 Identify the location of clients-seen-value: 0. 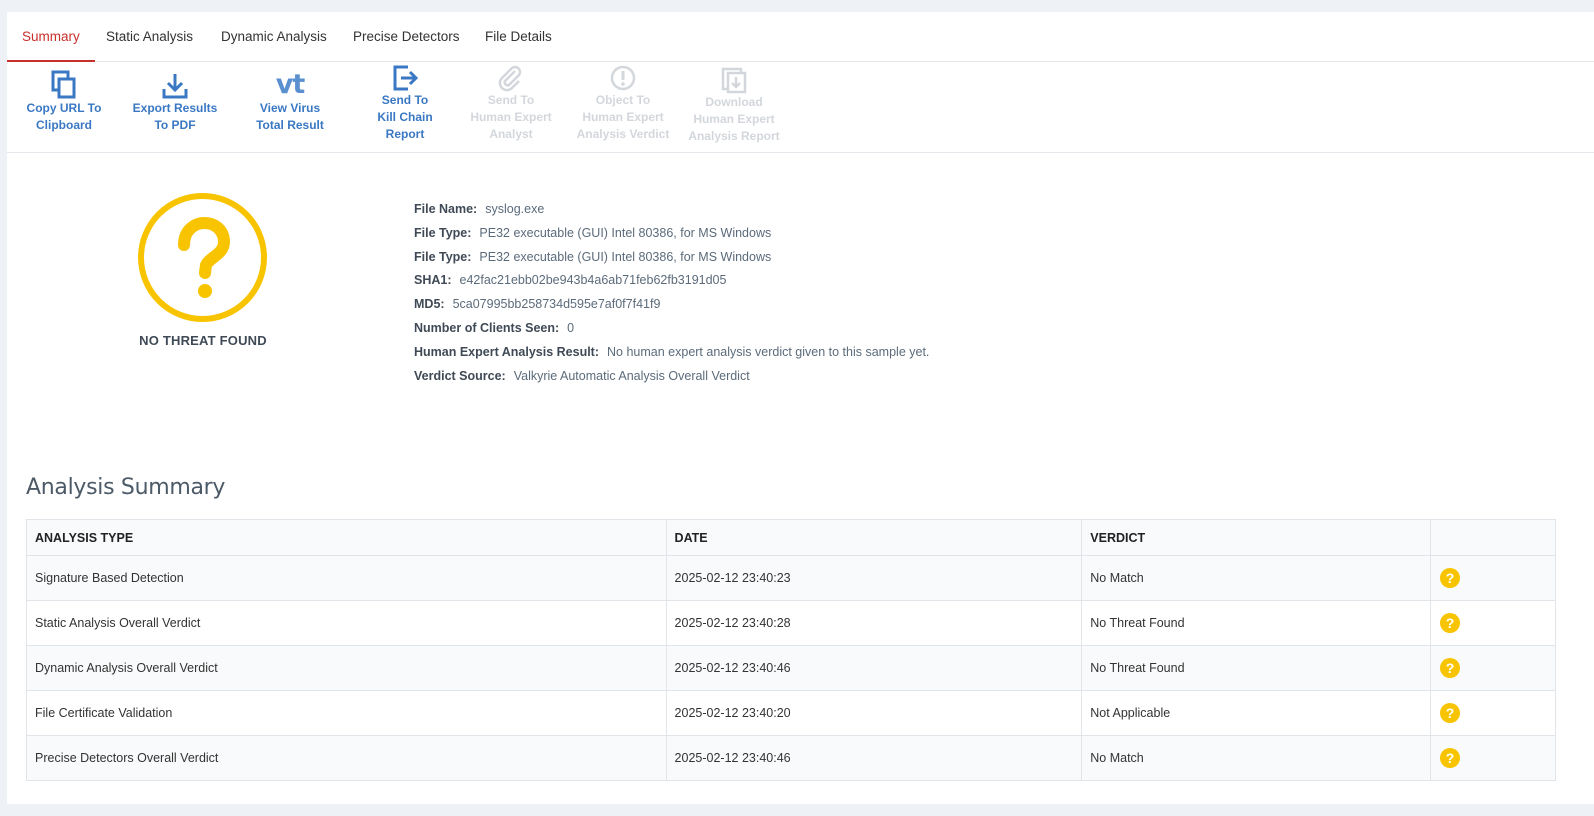
(571, 327).